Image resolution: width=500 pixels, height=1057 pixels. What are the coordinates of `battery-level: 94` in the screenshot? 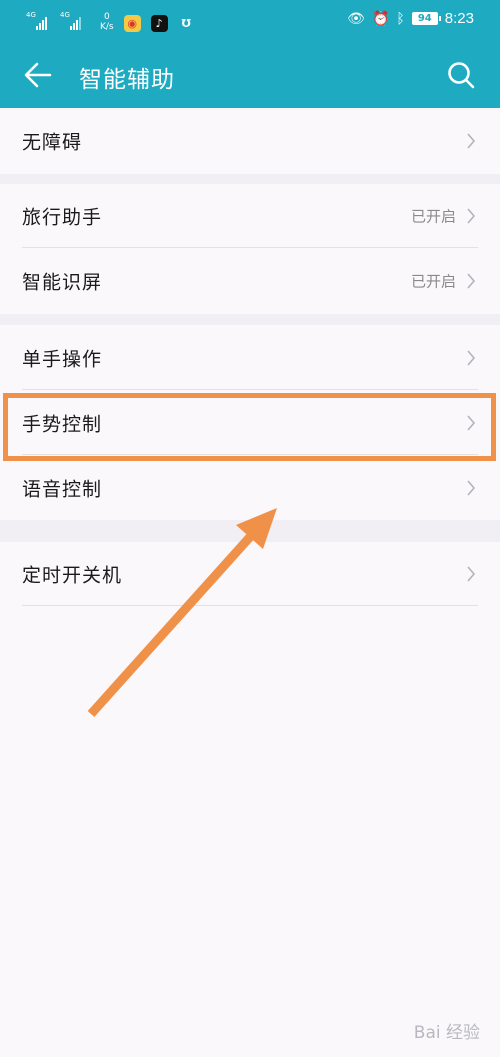 It's located at (424, 18).